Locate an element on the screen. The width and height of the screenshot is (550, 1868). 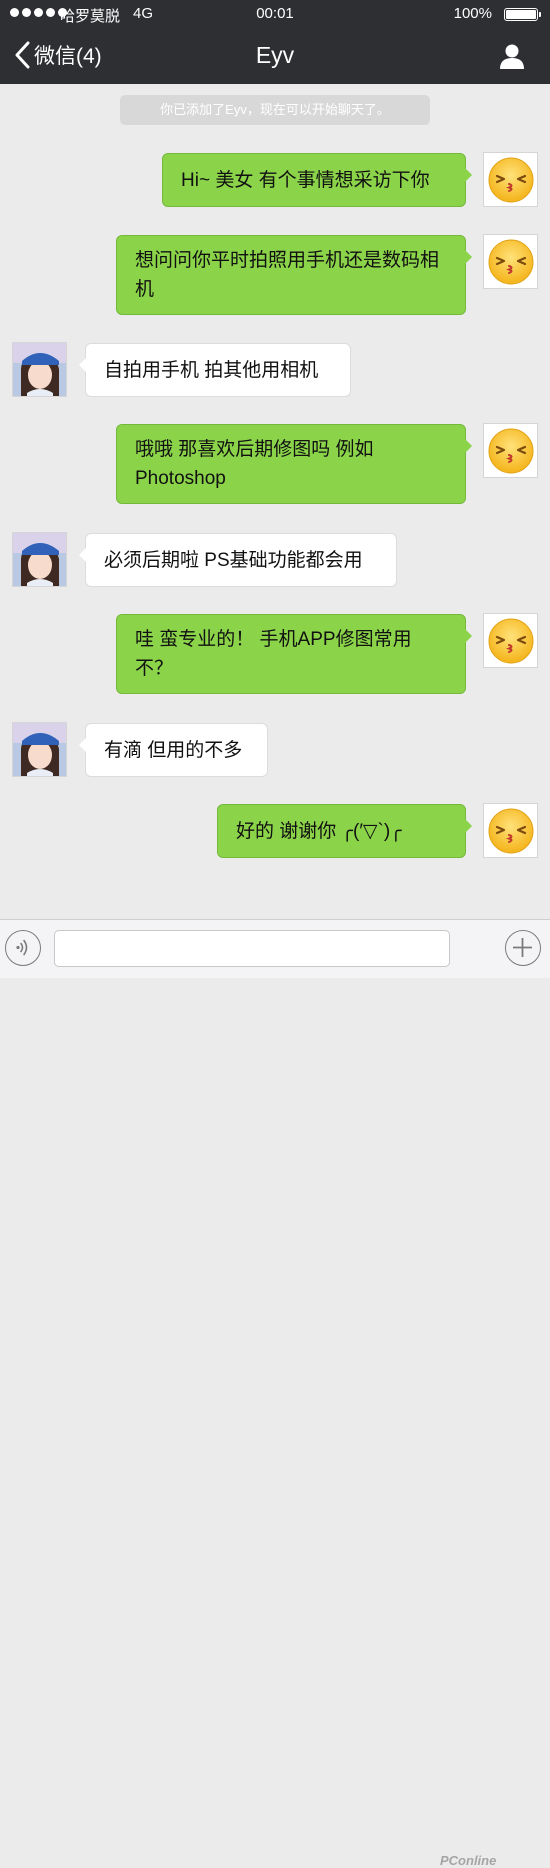
plus-icon is located at coordinates (522, 947).